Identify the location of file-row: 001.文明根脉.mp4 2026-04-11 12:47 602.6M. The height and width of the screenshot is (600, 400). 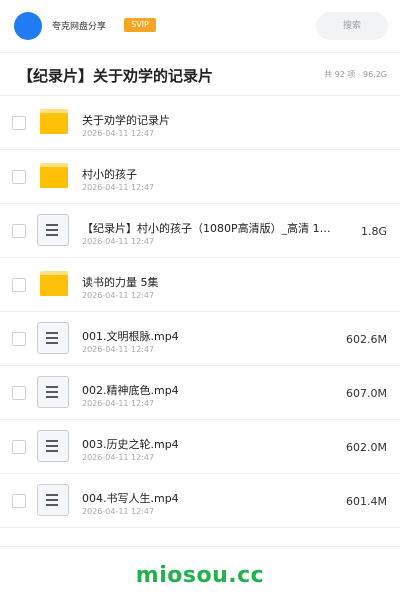
(200, 339).